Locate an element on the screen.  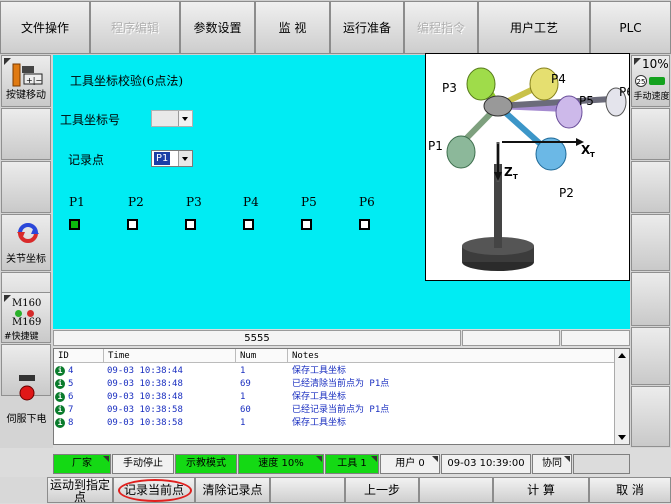
joint-coord-button: 关节坐标 is located at coordinates (26, 242).